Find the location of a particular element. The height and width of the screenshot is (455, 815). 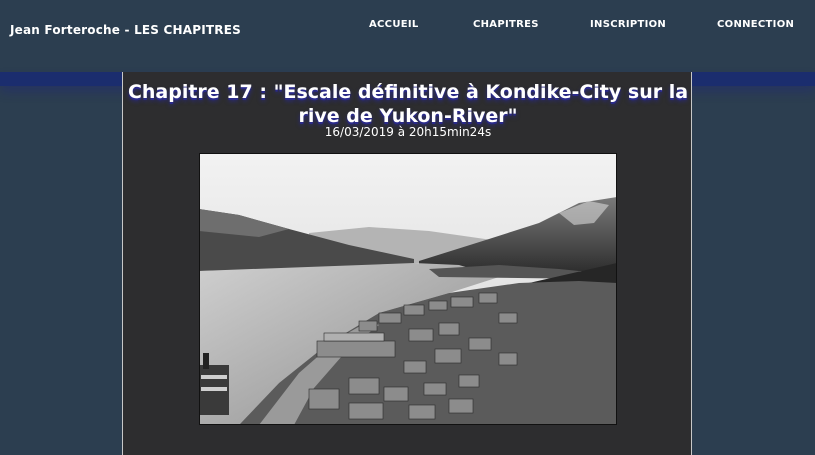

nav-link-inscription: INSCRIPTION is located at coordinates (628, 24).